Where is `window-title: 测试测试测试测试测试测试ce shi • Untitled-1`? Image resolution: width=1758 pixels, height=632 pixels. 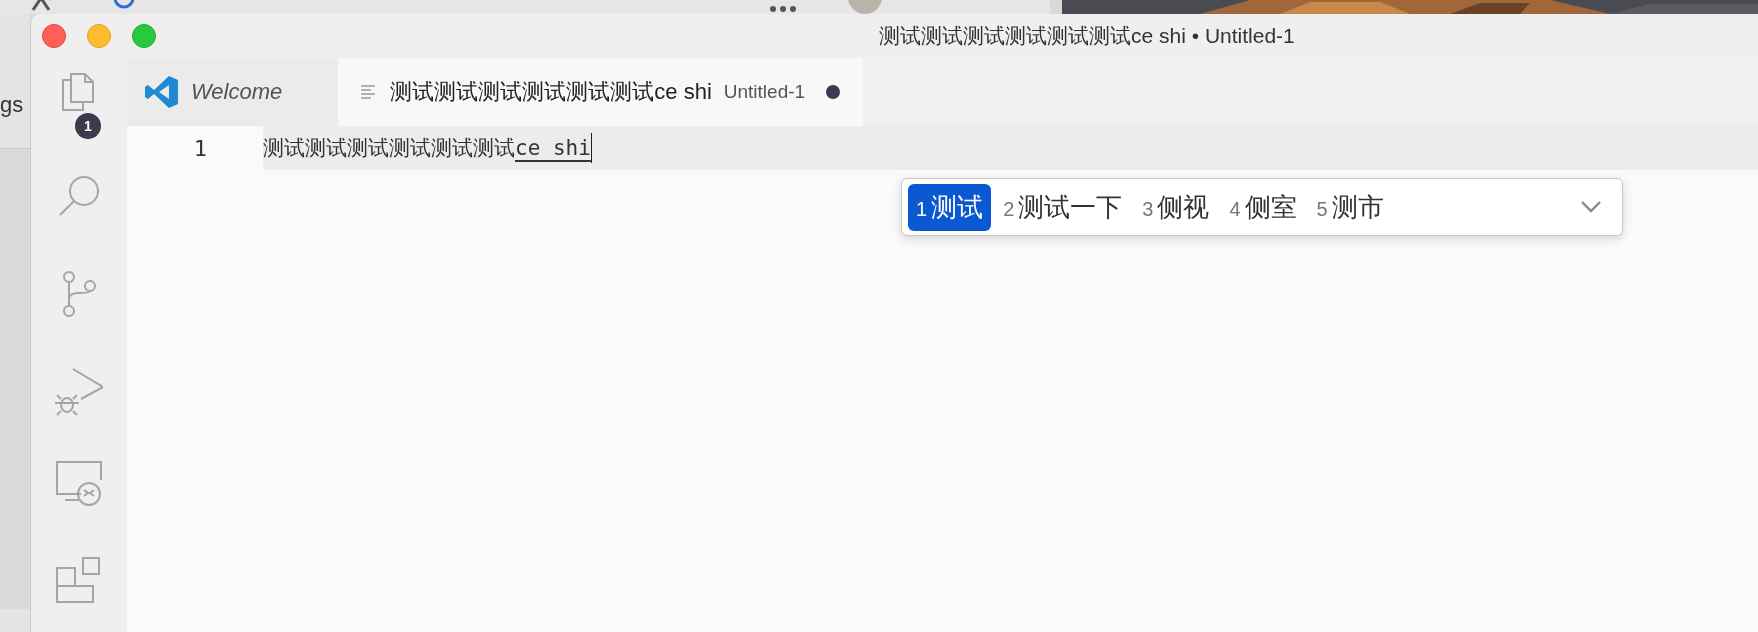
window-title: 测试测试测试测试测试测试ce shi • Untitled-1 is located at coordinates (1087, 36).